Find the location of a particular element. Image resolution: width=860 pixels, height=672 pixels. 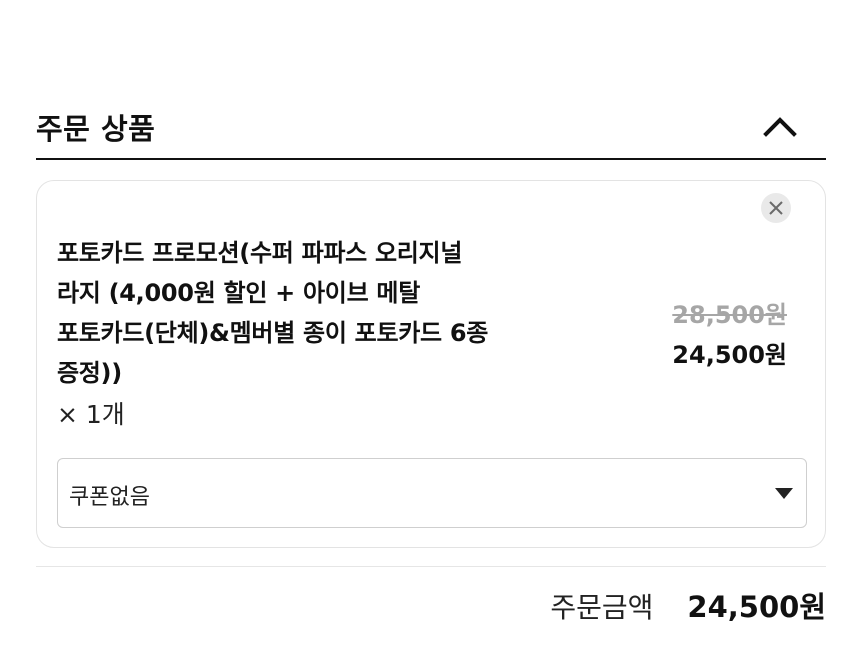

section-title: 주문 상품 is located at coordinates (96, 129).